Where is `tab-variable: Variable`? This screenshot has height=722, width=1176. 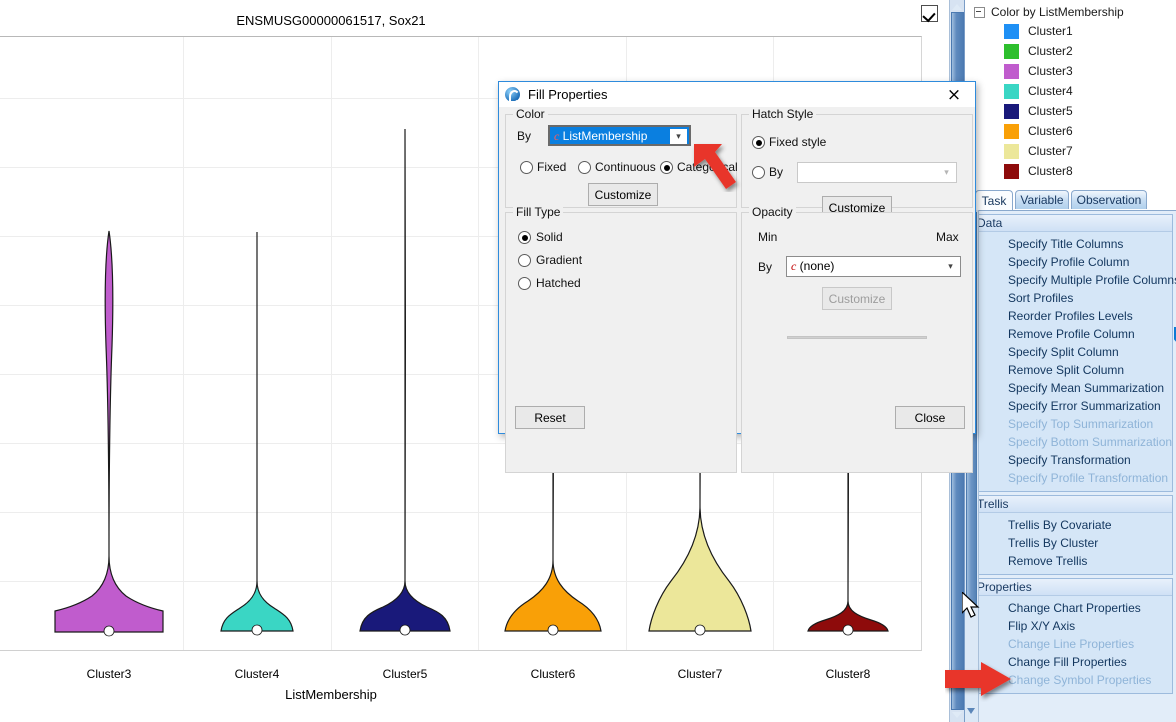
tab-variable: Variable is located at coordinates (1042, 199).